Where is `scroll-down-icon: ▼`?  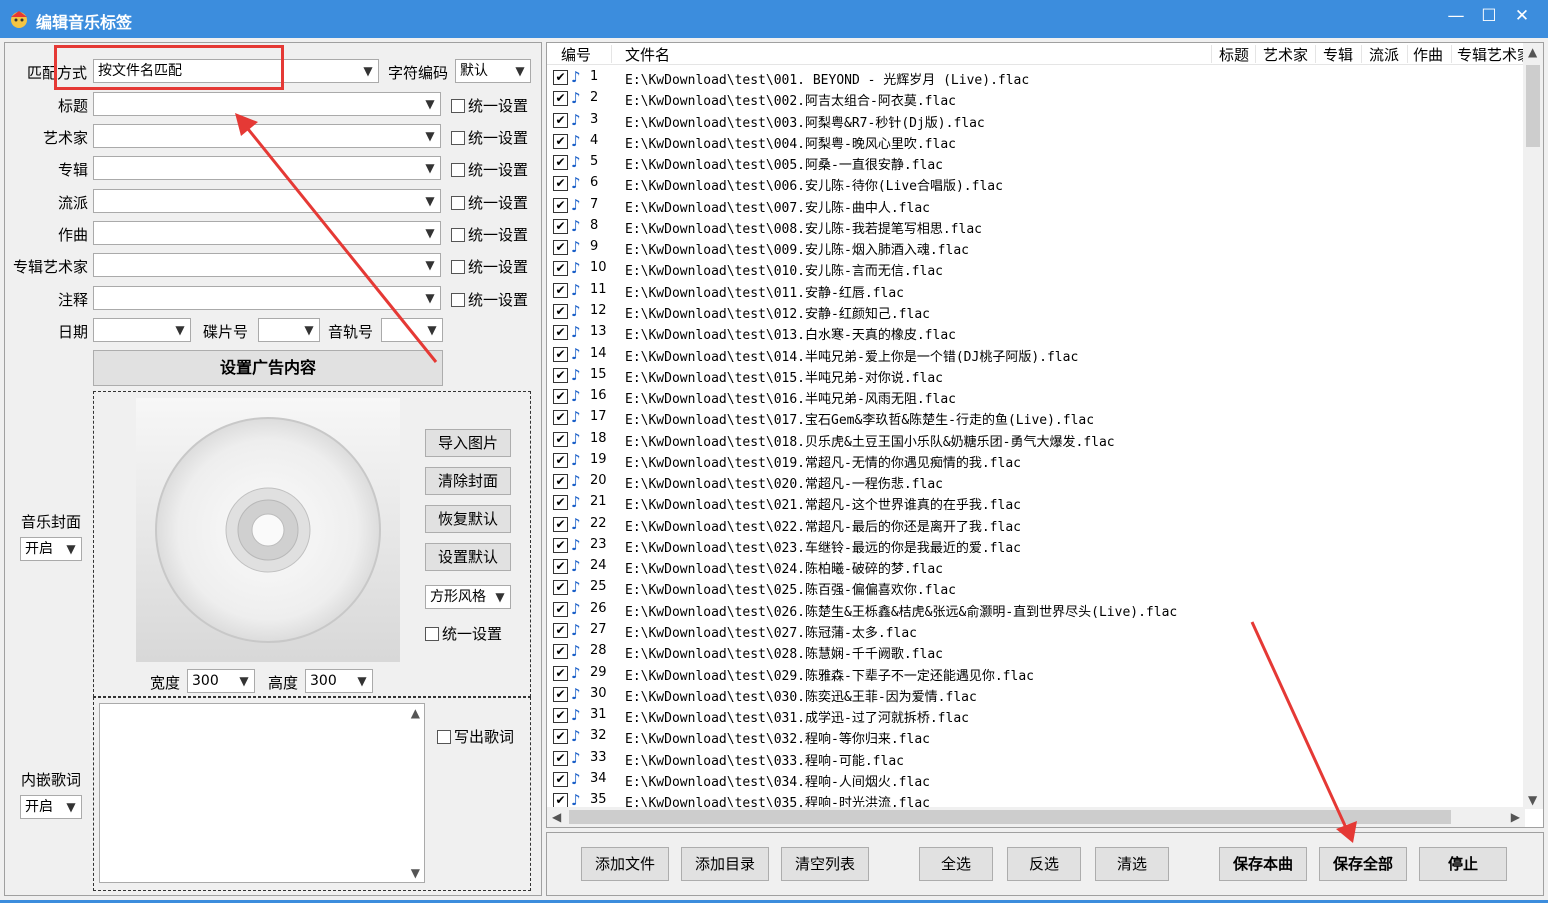
scroll-down-icon: ▼ is located at coordinates (415, 873).